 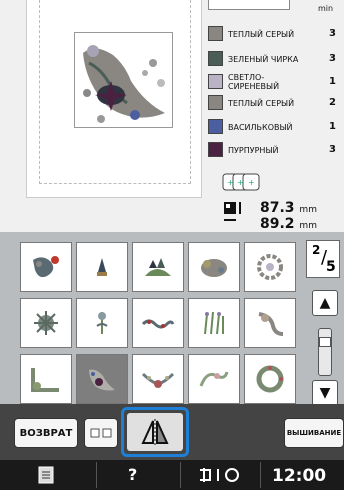 I want to click on help-icon: ?, so click(x=132, y=474).